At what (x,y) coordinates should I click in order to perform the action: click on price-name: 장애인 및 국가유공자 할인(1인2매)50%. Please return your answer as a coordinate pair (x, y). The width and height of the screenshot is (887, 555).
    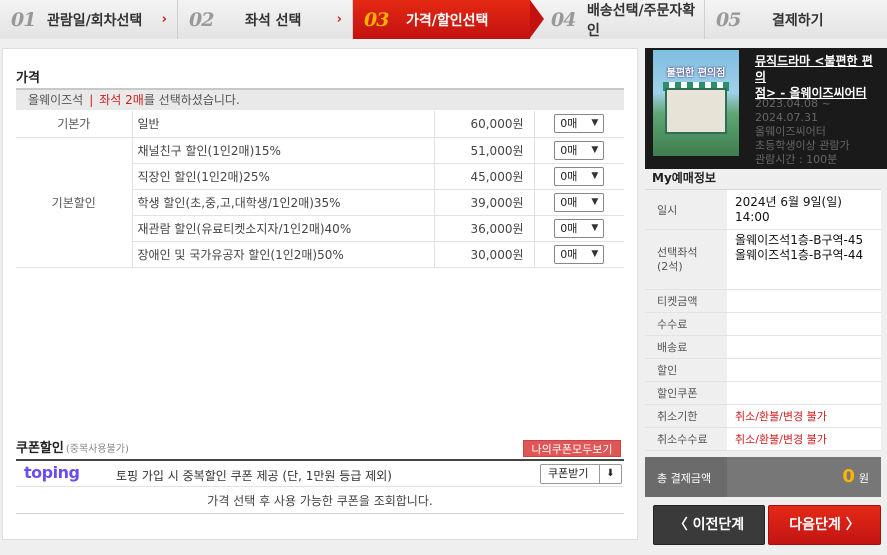
    Looking at the image, I should click on (283, 254).